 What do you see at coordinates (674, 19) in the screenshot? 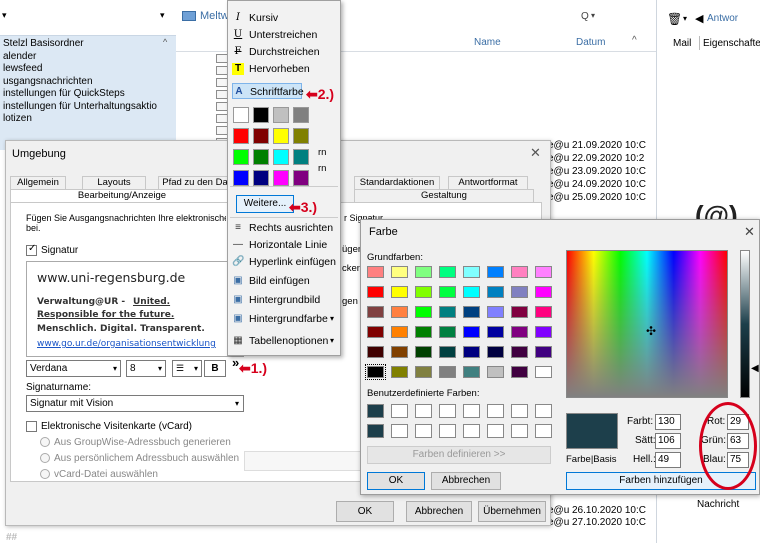
I see `trash-icon: 🗑` at bounding box center [674, 19].